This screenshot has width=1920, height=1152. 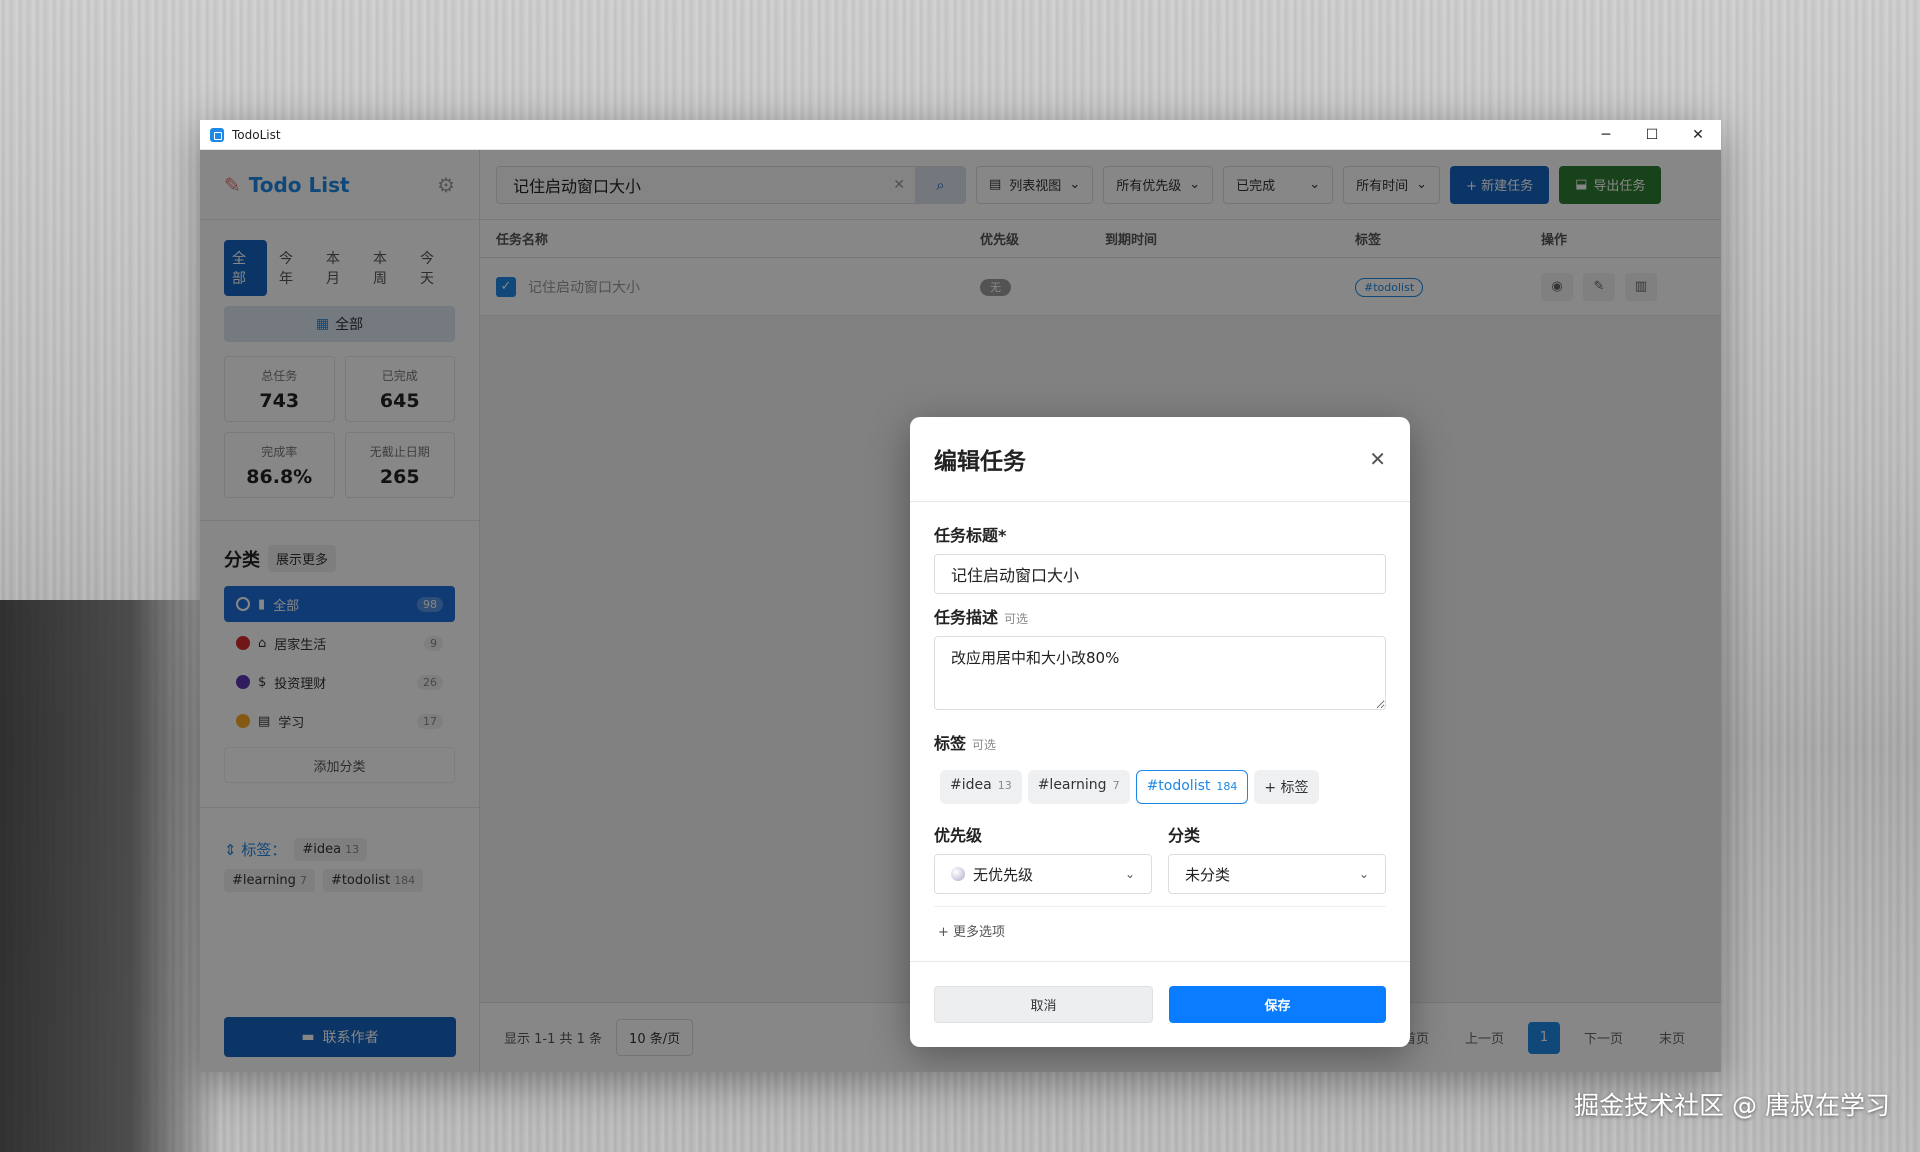 What do you see at coordinates (1160, 673) in the screenshot?
I see `task-desc-textarea: 改应用居中和大小改80%` at bounding box center [1160, 673].